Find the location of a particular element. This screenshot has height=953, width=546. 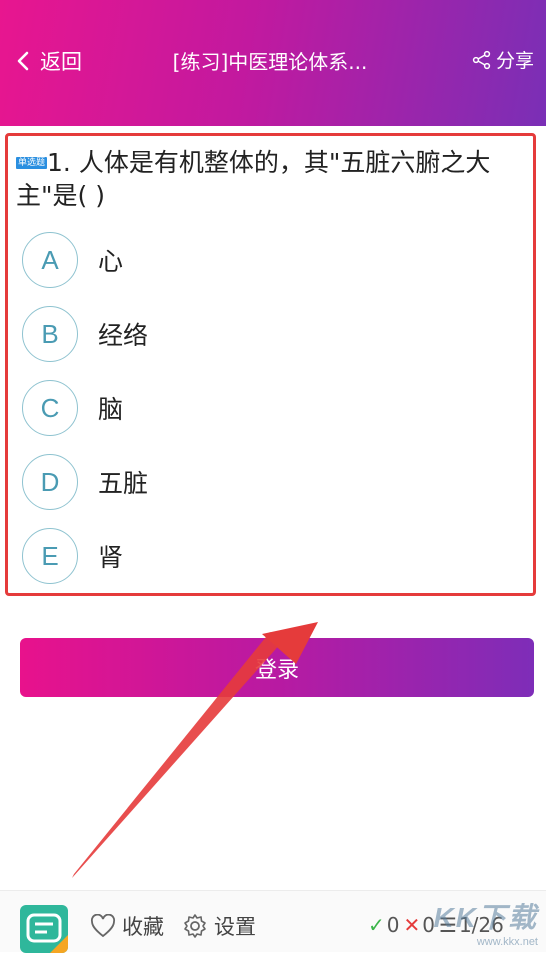

settings-label: 设置 is located at coordinates (235, 927).